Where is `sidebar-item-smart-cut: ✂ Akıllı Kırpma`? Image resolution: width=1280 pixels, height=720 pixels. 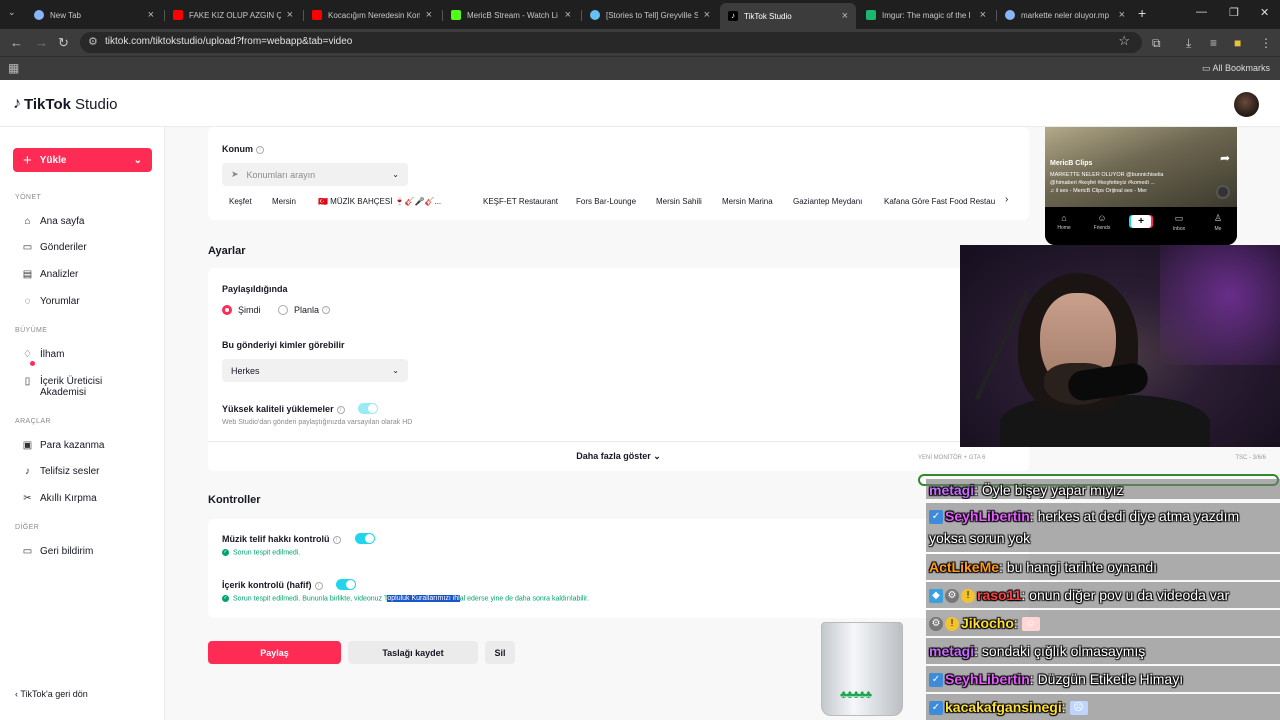
sidebar-item-smart-cut: ✂ Akıllı Kırpma is located at coordinates (59, 498).